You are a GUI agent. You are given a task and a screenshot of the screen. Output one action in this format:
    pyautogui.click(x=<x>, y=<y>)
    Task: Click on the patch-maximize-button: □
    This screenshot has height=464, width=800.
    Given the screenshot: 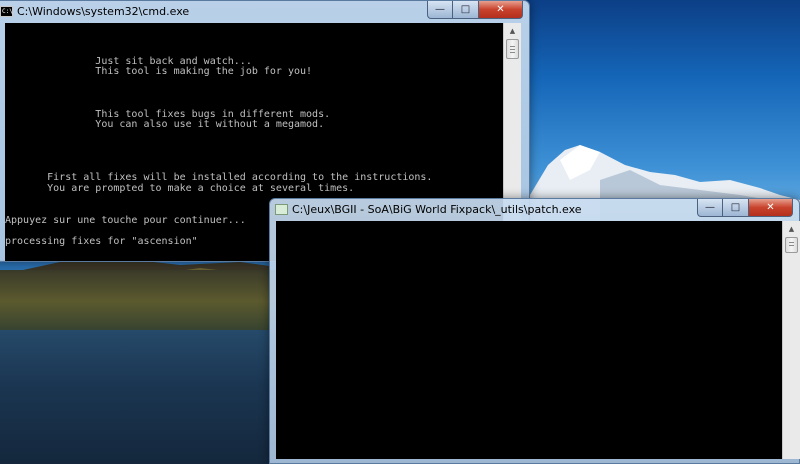 What is the action you would take?
    pyautogui.click(x=736, y=208)
    